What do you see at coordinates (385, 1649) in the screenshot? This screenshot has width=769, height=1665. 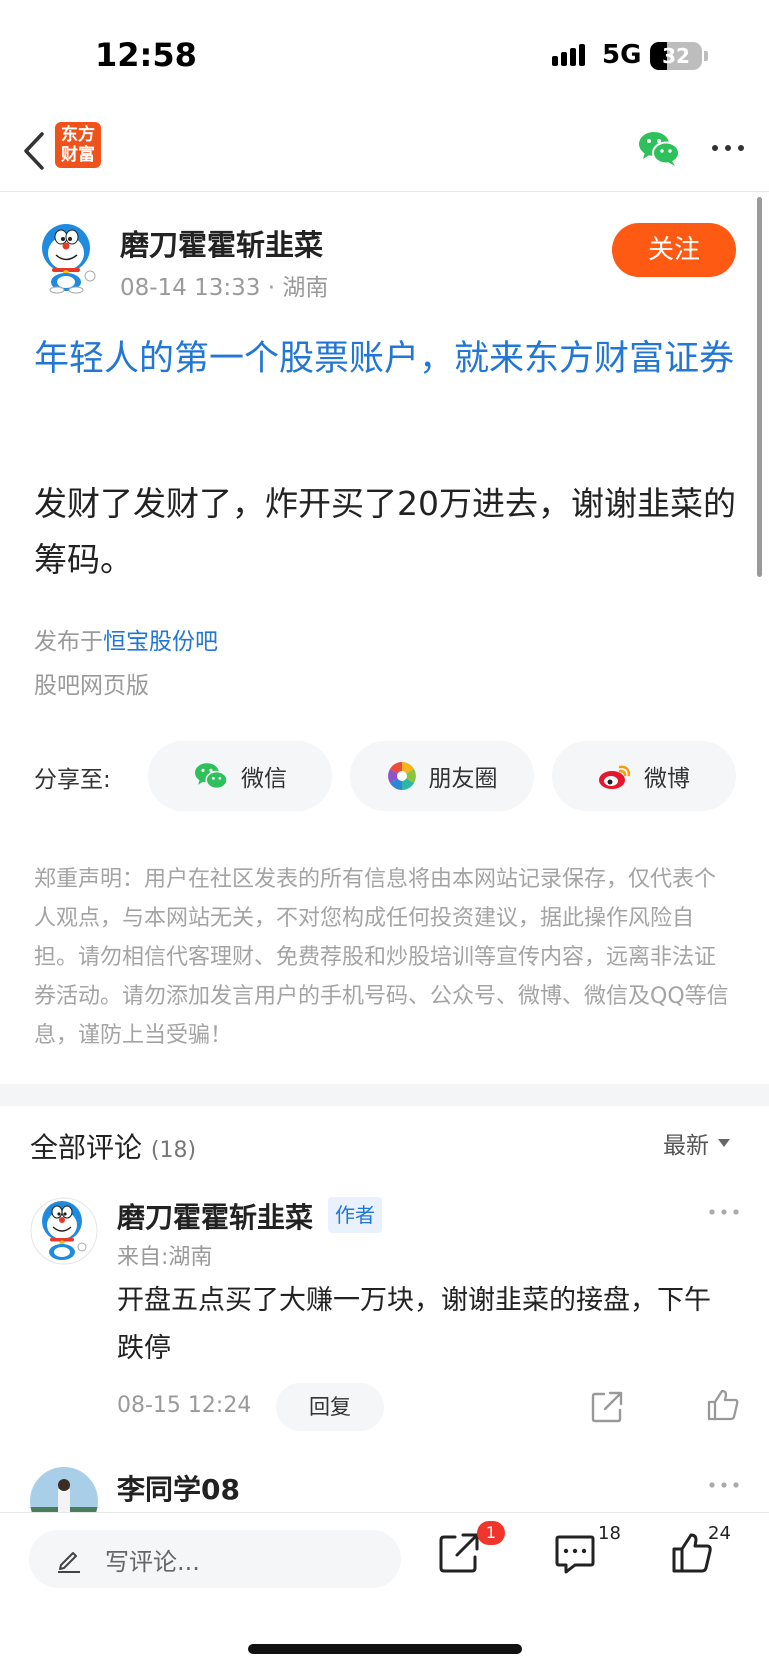 I see `home-indicator` at bounding box center [385, 1649].